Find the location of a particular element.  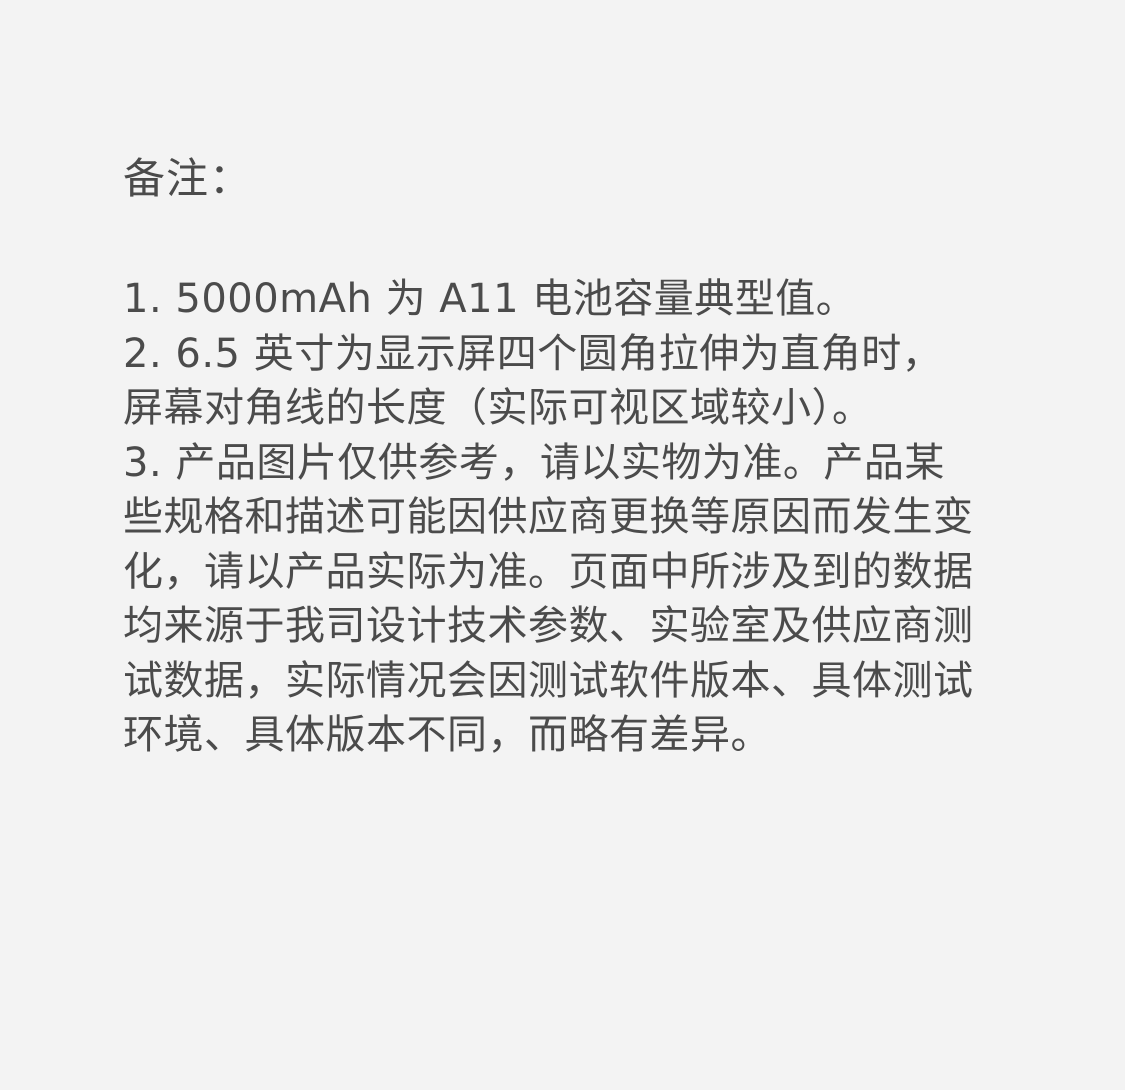

note-line: 1. 5000mAh 为 A11 电池容量典型值。 is located at coordinates (490, 299).